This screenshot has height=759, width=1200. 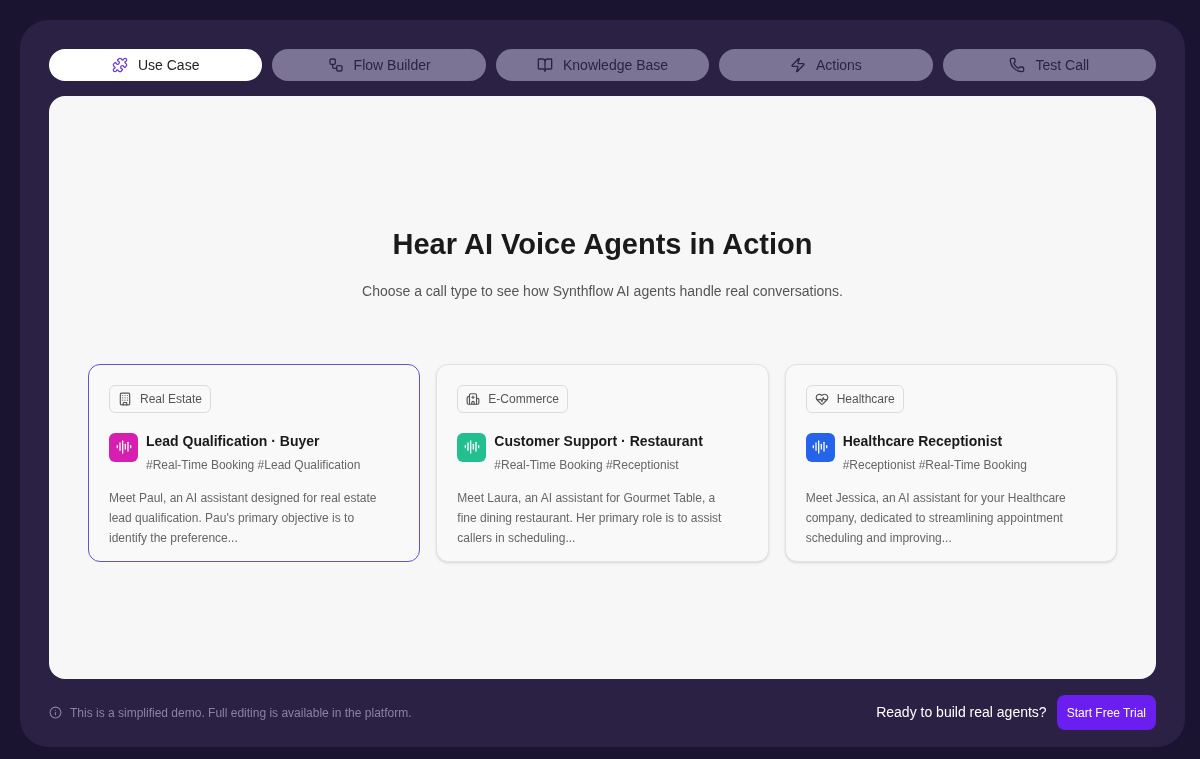 I want to click on building-icon, so click(x=125, y=398).